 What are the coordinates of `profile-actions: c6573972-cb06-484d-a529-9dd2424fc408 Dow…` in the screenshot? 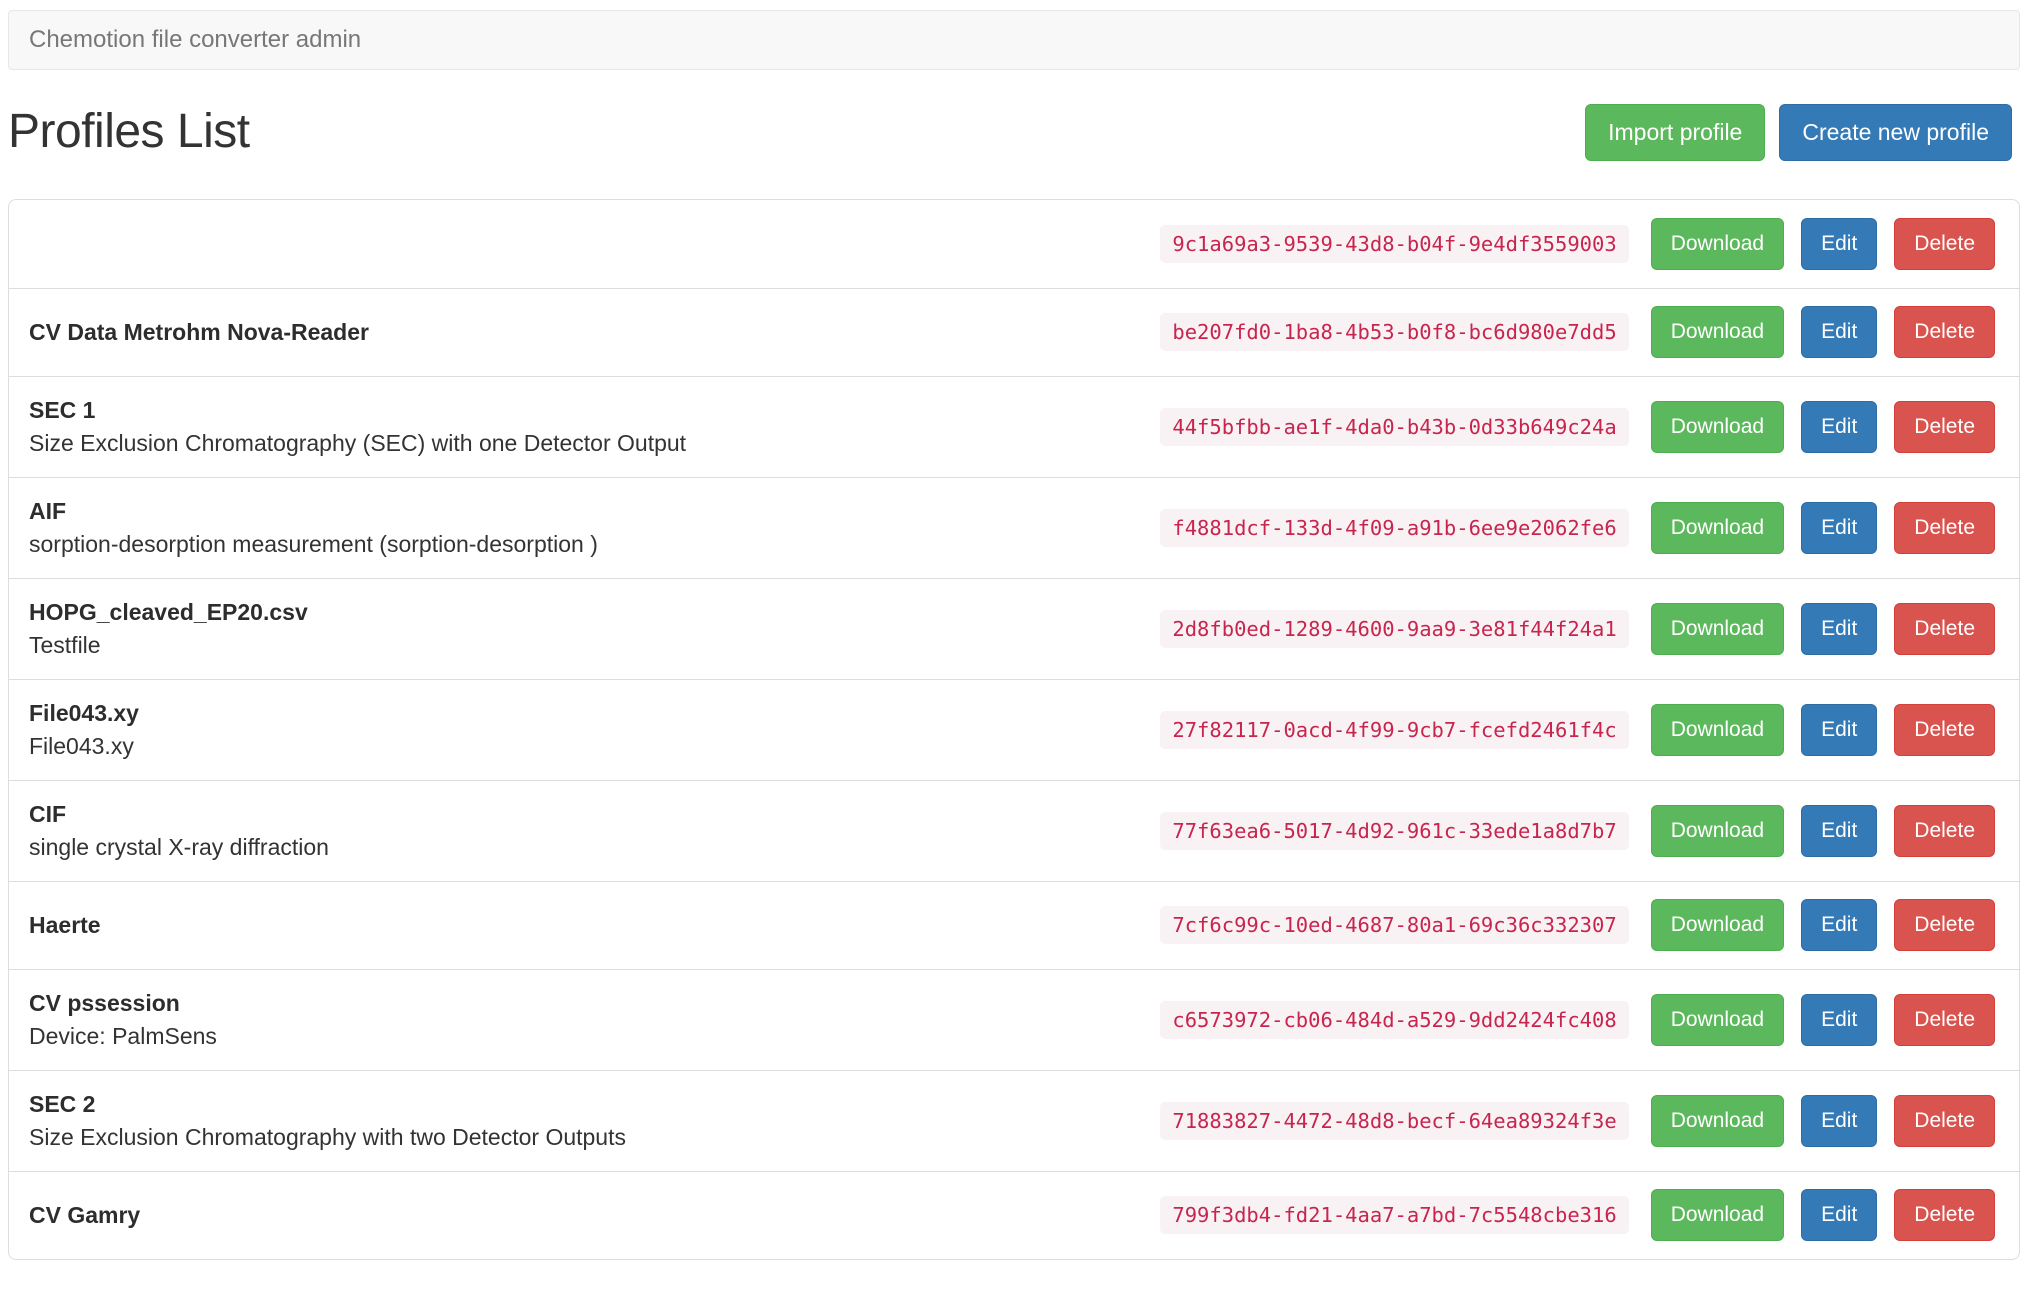 It's located at (1577, 1019).